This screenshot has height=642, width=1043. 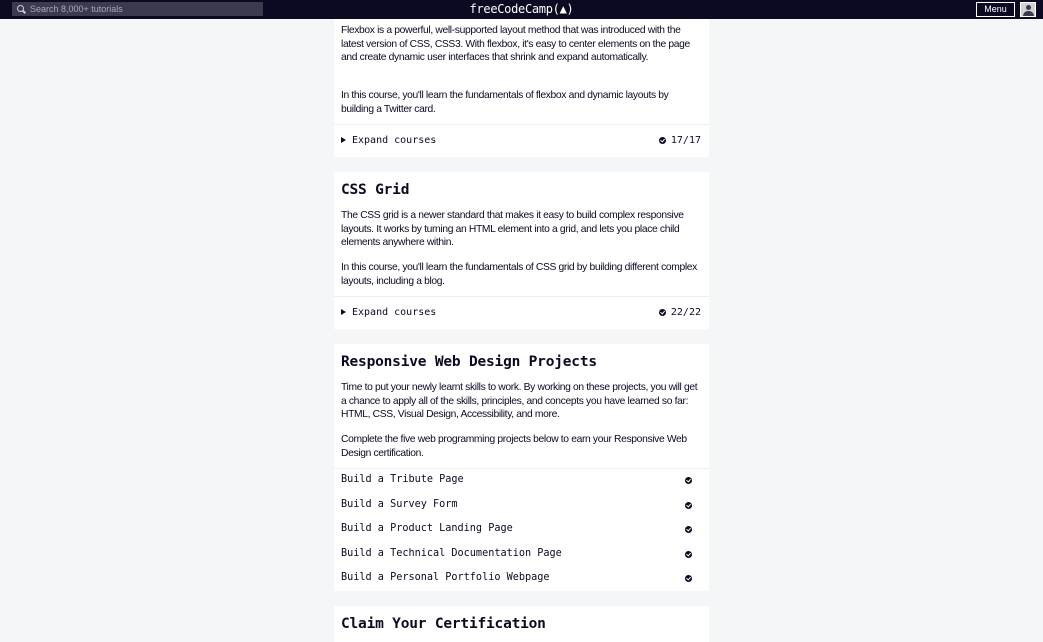 I want to click on project-label: Build a Product Landing Page, so click(x=427, y=528).